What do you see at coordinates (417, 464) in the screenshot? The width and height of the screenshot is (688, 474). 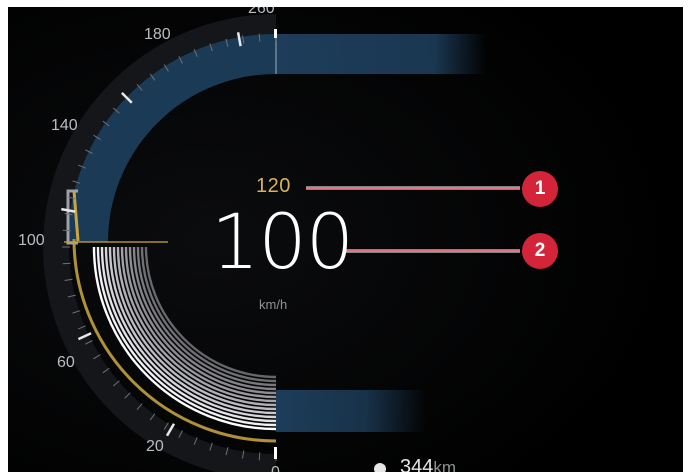 I see `range-value: 344` at bounding box center [417, 464].